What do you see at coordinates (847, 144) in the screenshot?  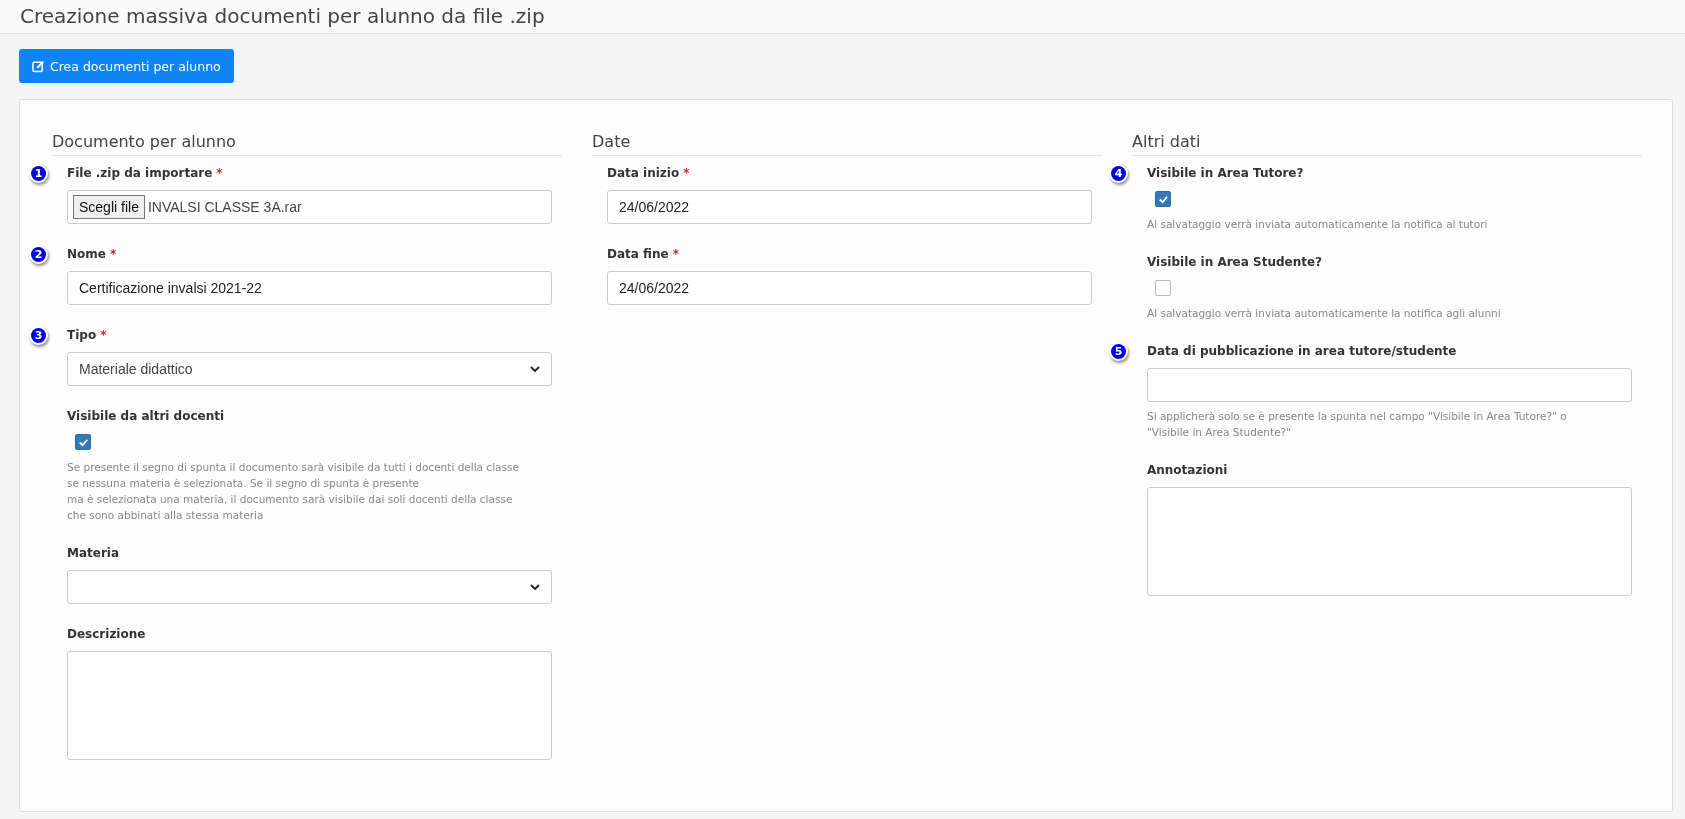 I see `section-heading: Date` at bounding box center [847, 144].